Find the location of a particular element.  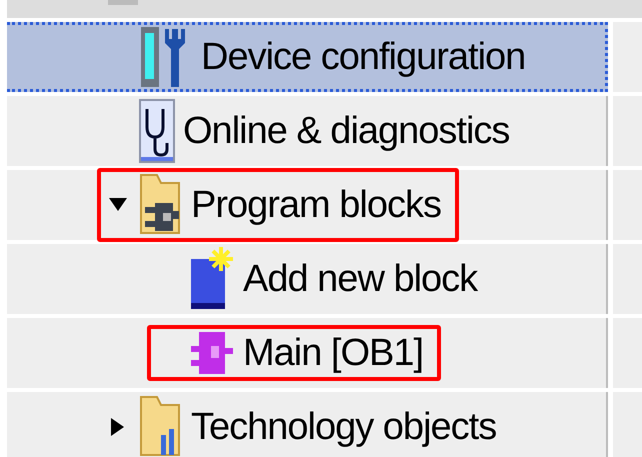

tree-item-label: Online & diagnostics is located at coordinates (346, 131).